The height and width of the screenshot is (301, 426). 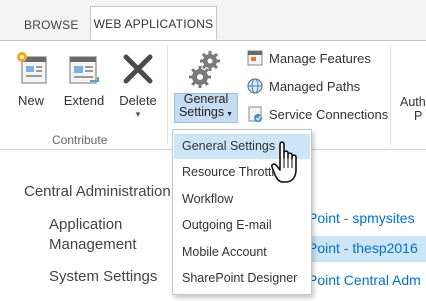 I want to click on extend-label: Extend, so click(x=84, y=100).